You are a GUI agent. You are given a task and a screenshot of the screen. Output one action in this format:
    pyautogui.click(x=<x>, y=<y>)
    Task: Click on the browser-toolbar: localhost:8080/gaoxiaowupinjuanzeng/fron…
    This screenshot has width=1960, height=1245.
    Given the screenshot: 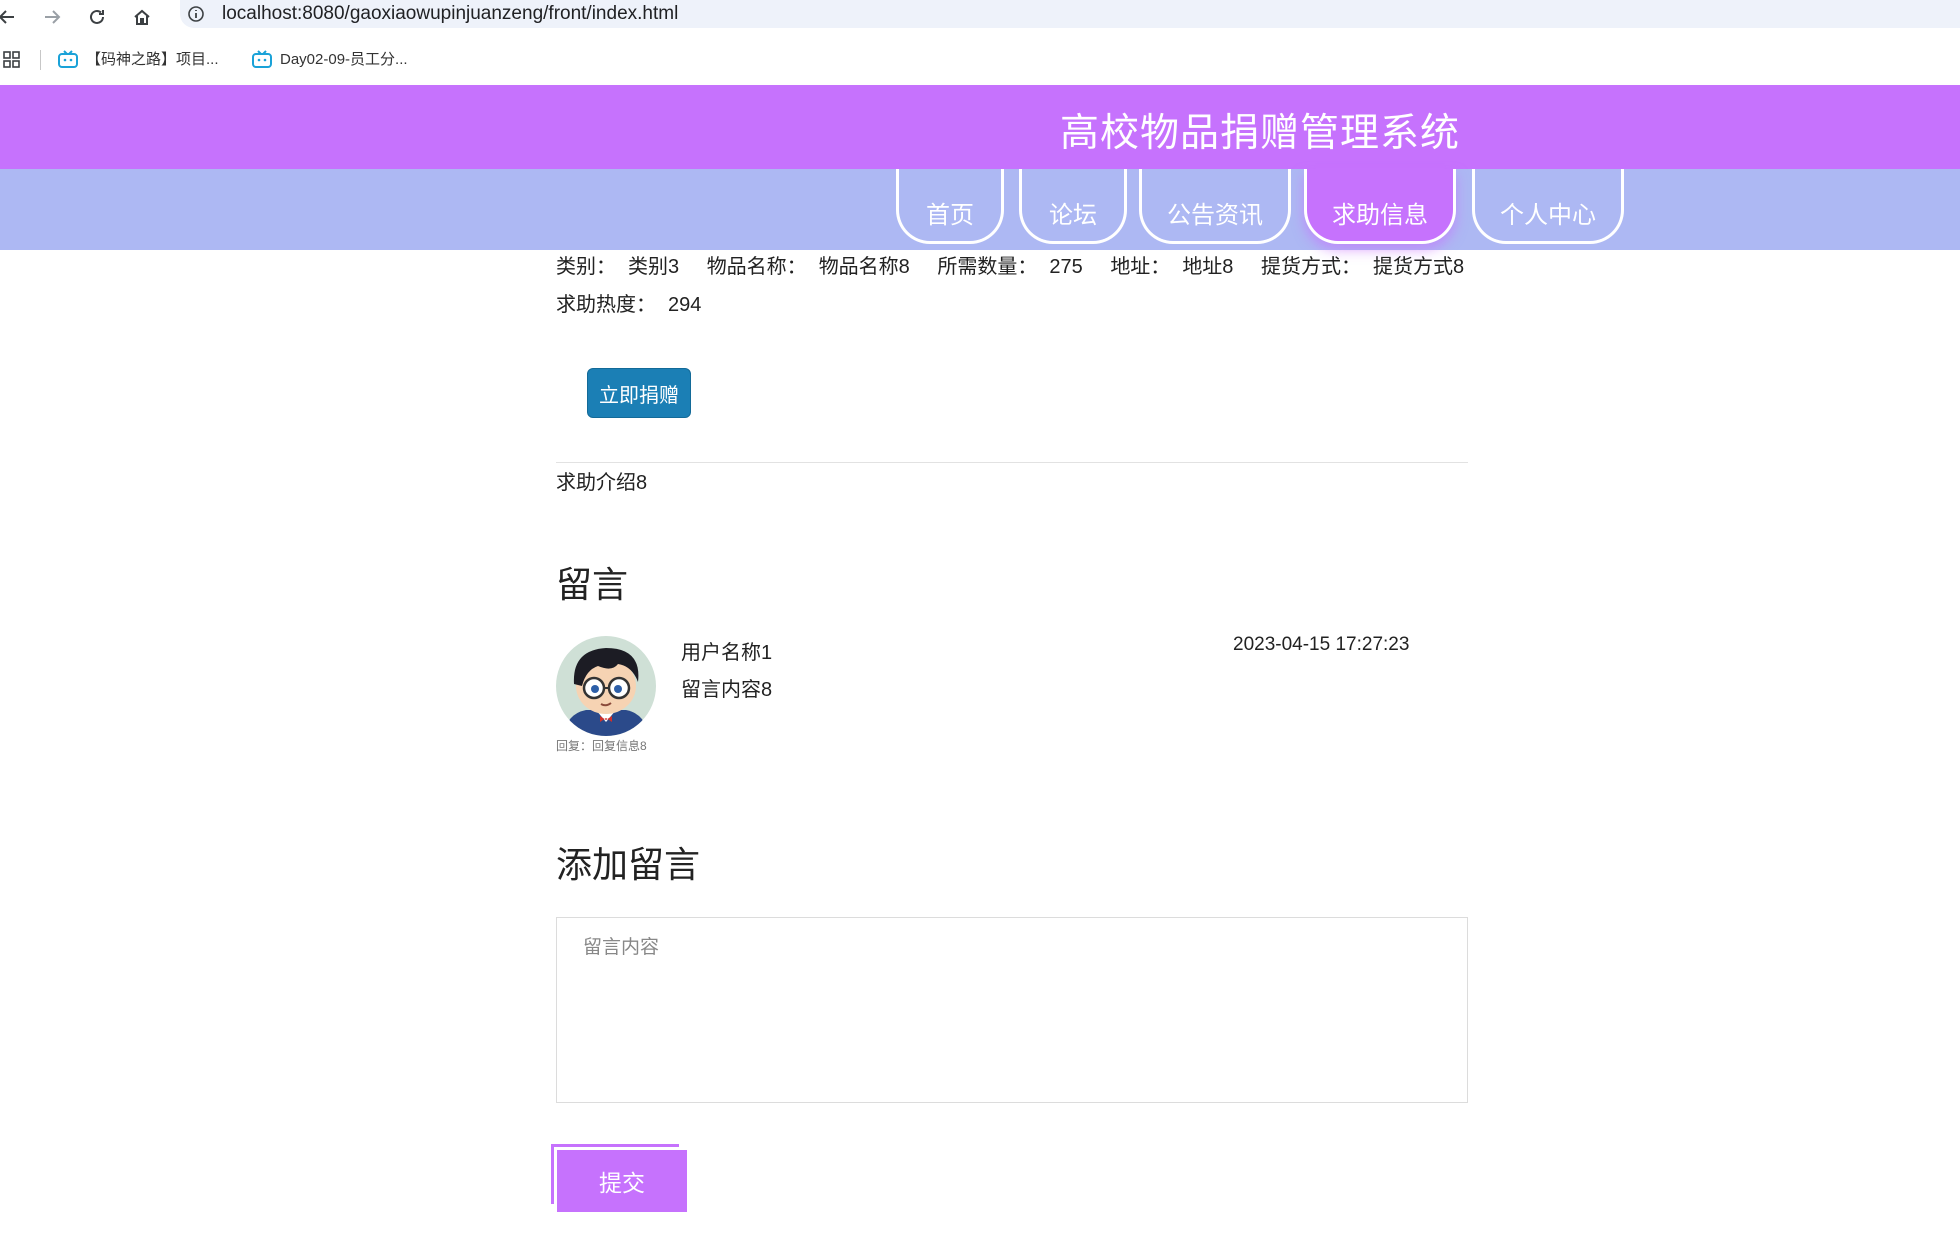 What is the action you would take?
    pyautogui.click(x=980, y=17)
    